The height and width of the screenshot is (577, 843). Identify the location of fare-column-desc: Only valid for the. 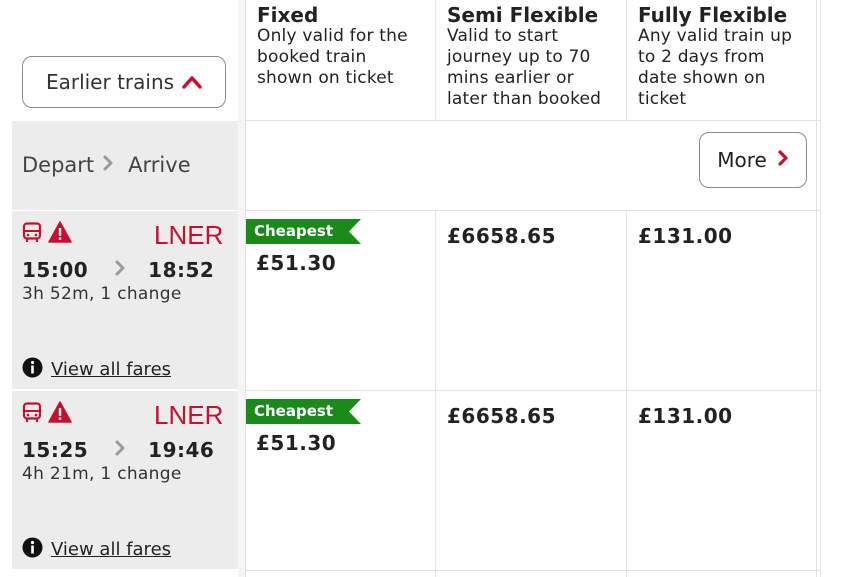
(332, 36).